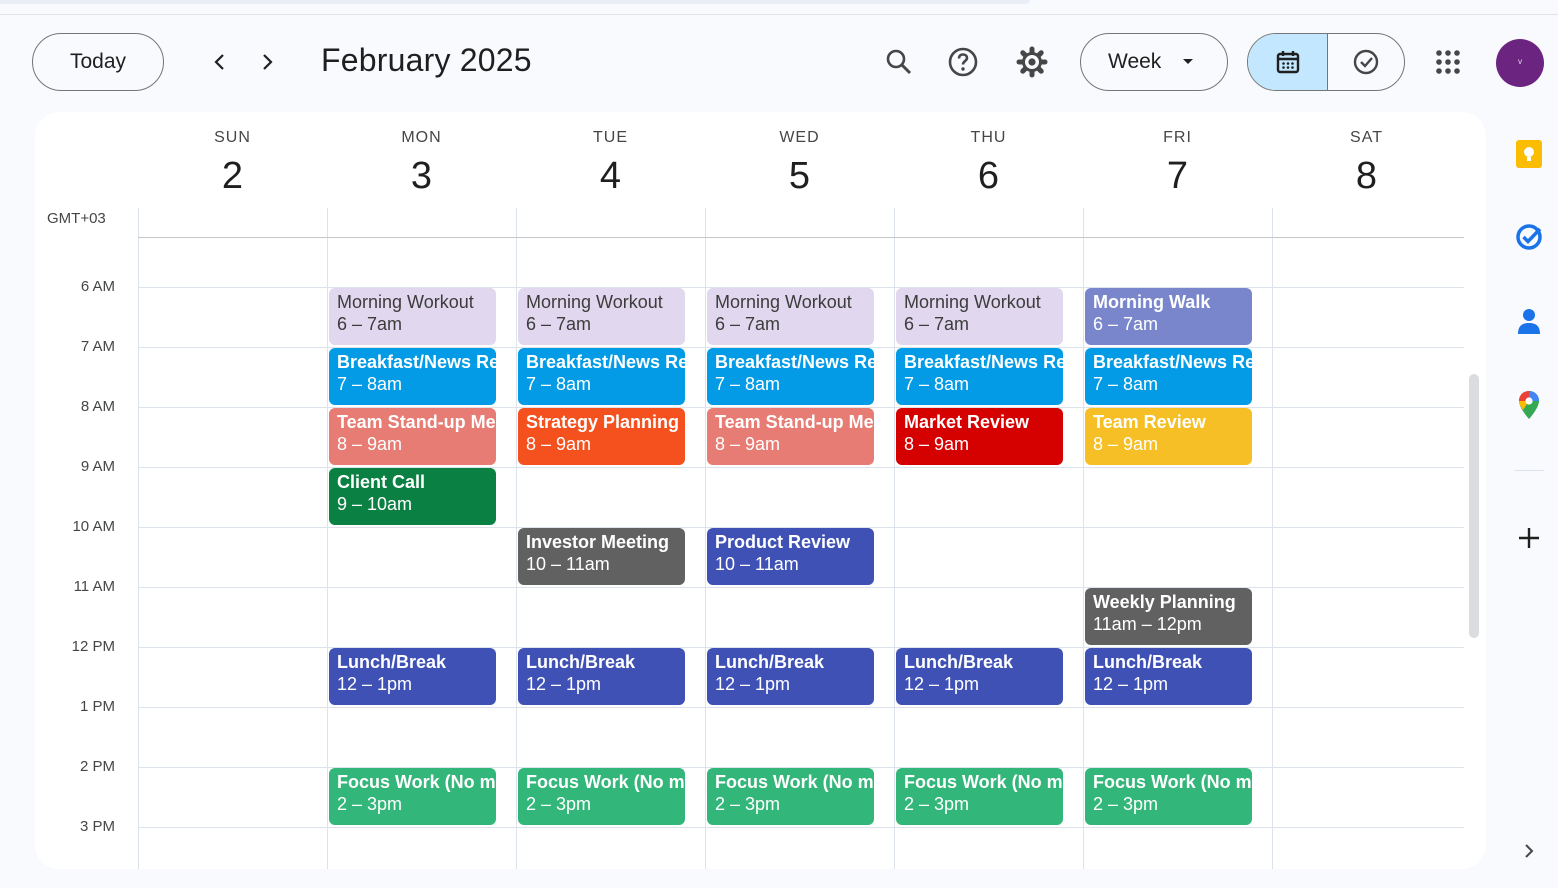 Image resolution: width=1558 pixels, height=888 pixels. Describe the element at coordinates (98, 62) in the screenshot. I see `today-button: Today` at that location.